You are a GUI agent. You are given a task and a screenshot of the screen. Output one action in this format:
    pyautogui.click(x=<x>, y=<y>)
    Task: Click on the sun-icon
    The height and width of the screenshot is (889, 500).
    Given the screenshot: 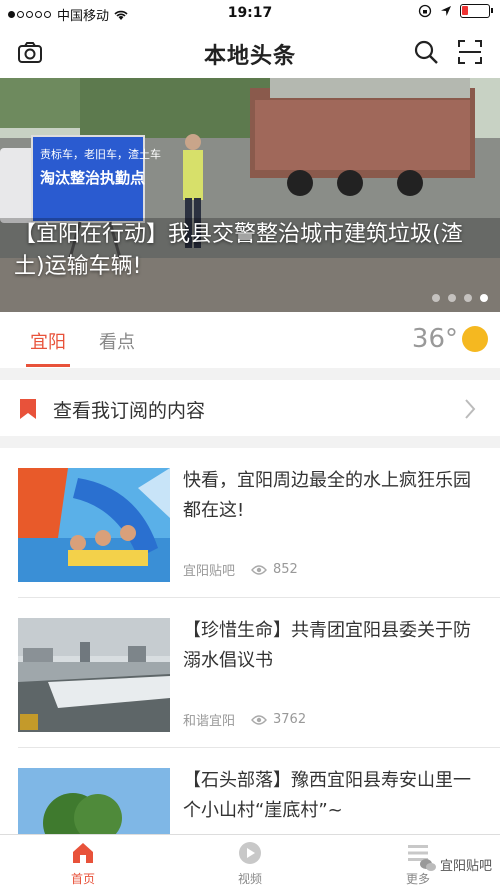 What is the action you would take?
    pyautogui.click(x=475, y=339)
    